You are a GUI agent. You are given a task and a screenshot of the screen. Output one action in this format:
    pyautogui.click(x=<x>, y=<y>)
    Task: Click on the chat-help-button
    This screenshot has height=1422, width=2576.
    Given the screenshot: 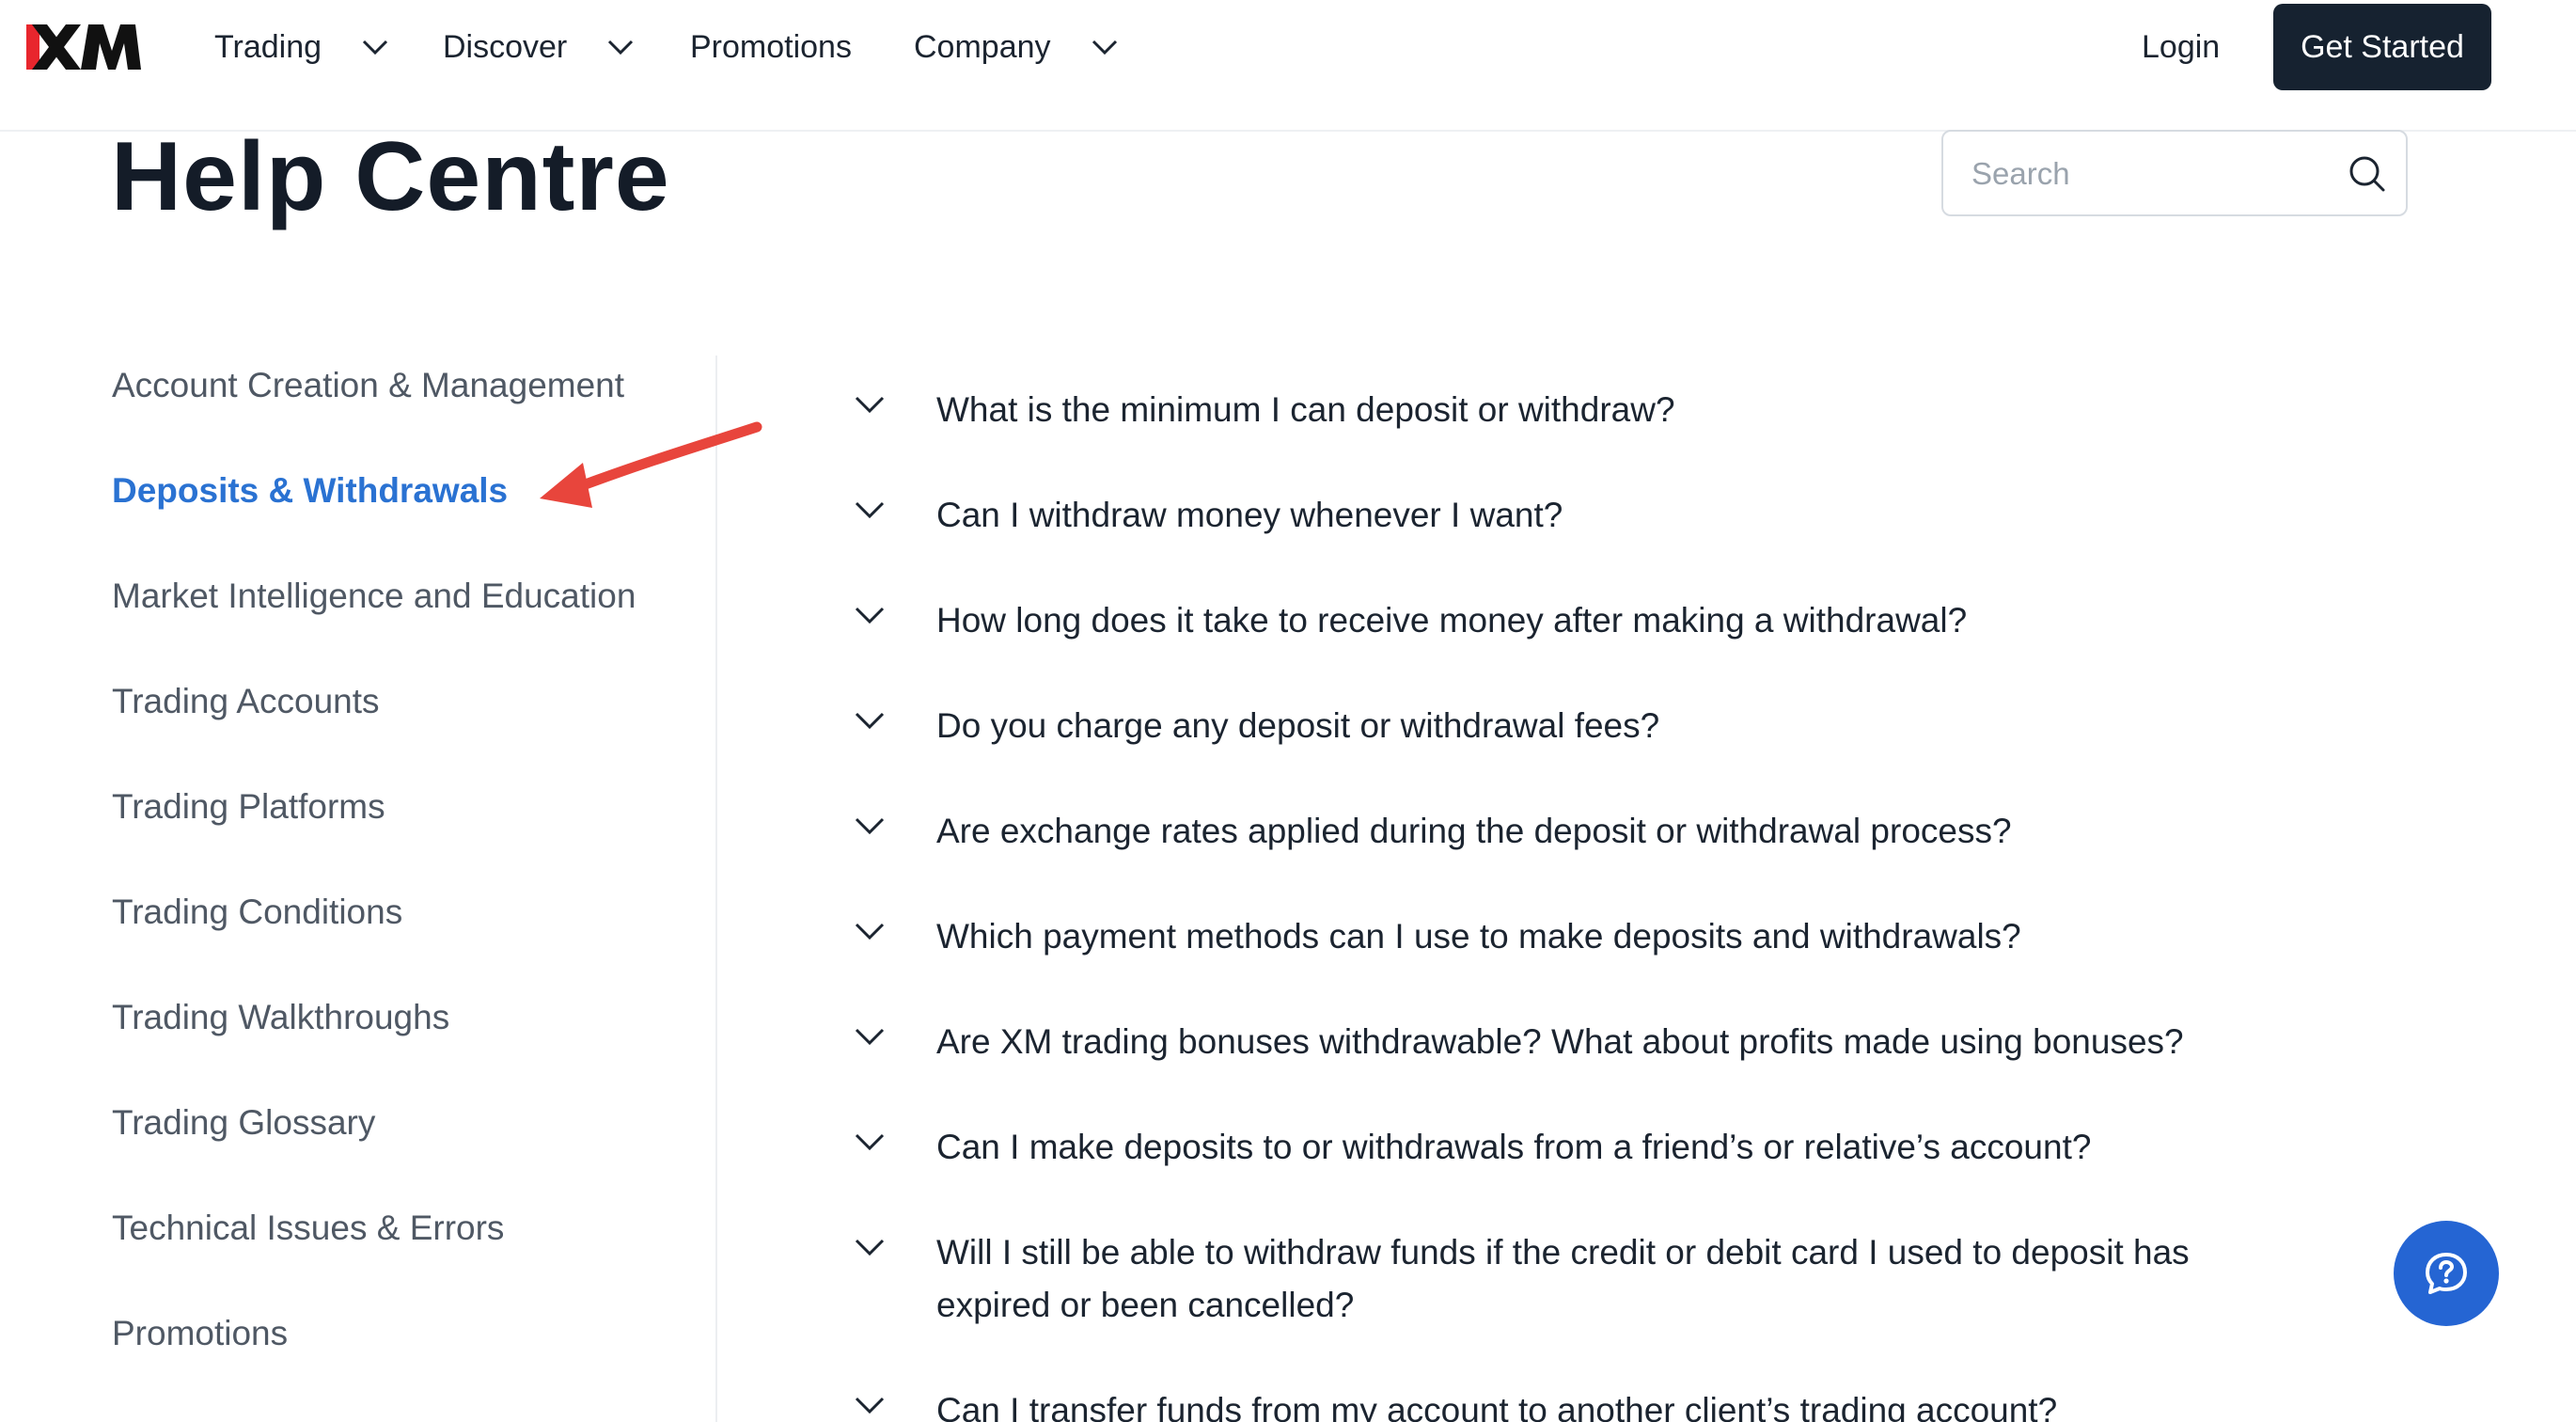 What is the action you would take?
    pyautogui.click(x=2447, y=1273)
    